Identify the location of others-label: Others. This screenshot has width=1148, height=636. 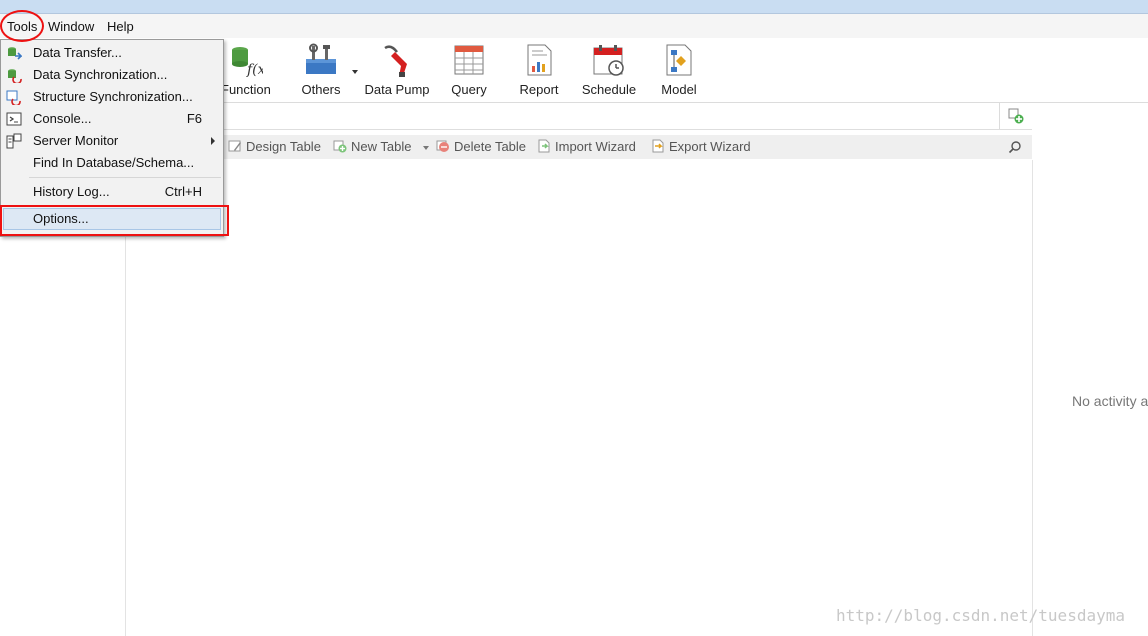
(321, 89).